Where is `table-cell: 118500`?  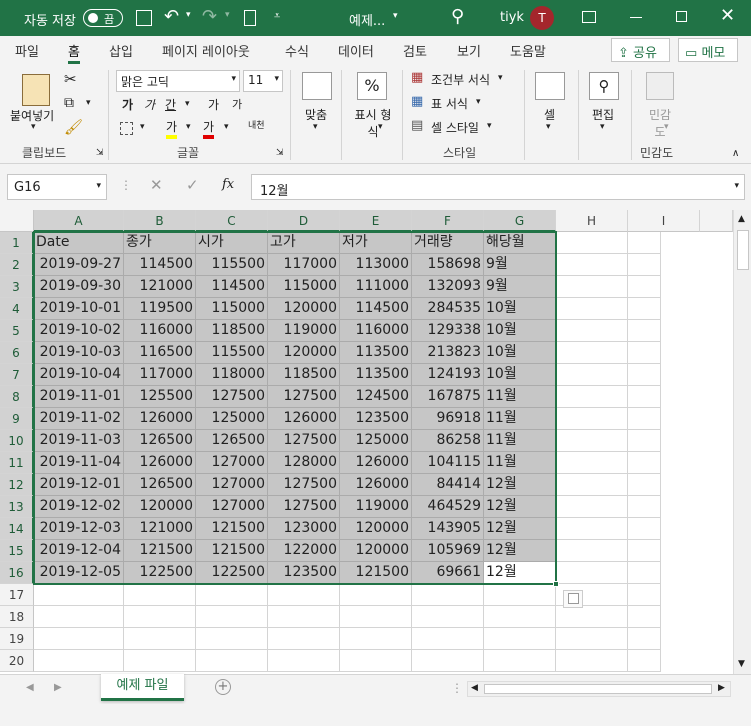 table-cell: 118500 is located at coordinates (304, 375).